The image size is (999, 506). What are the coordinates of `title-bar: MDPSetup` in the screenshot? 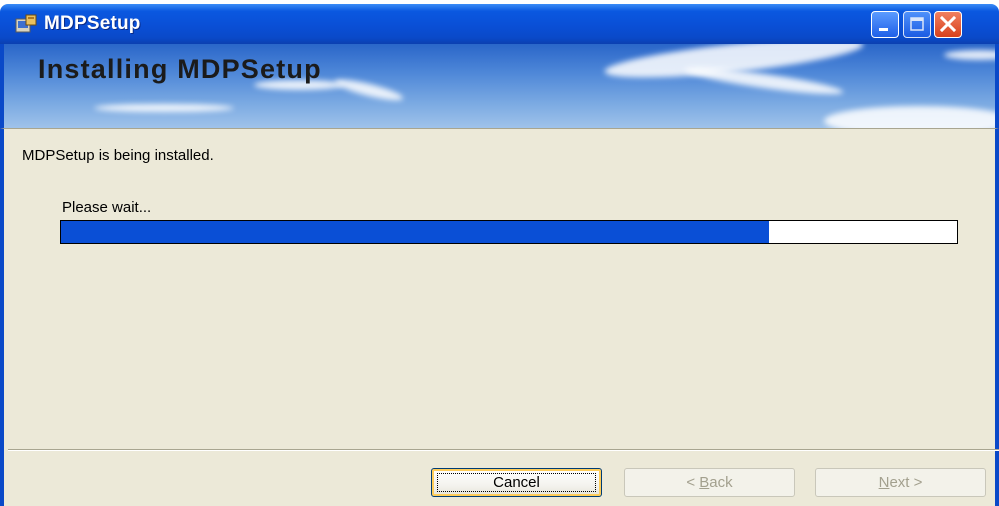 It's located at (499, 24).